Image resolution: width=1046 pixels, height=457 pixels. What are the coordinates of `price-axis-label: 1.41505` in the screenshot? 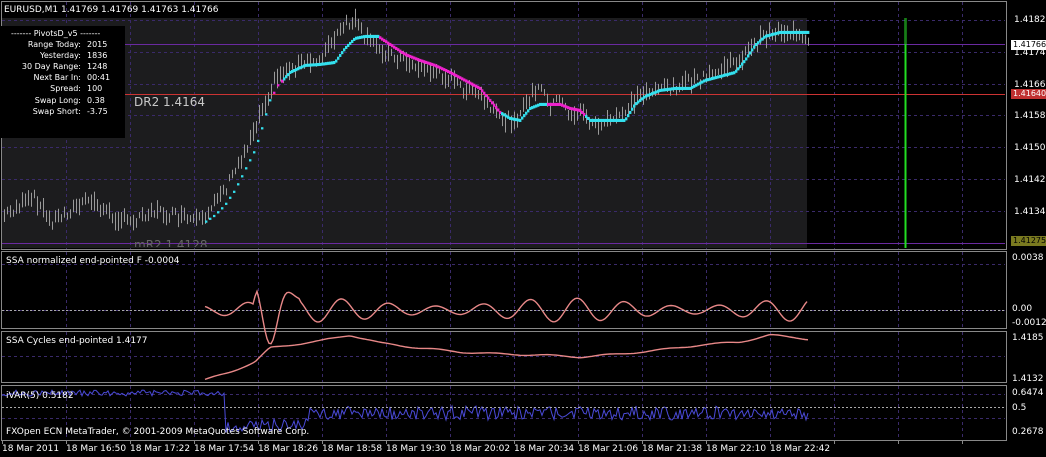 It's located at (1030, 148).